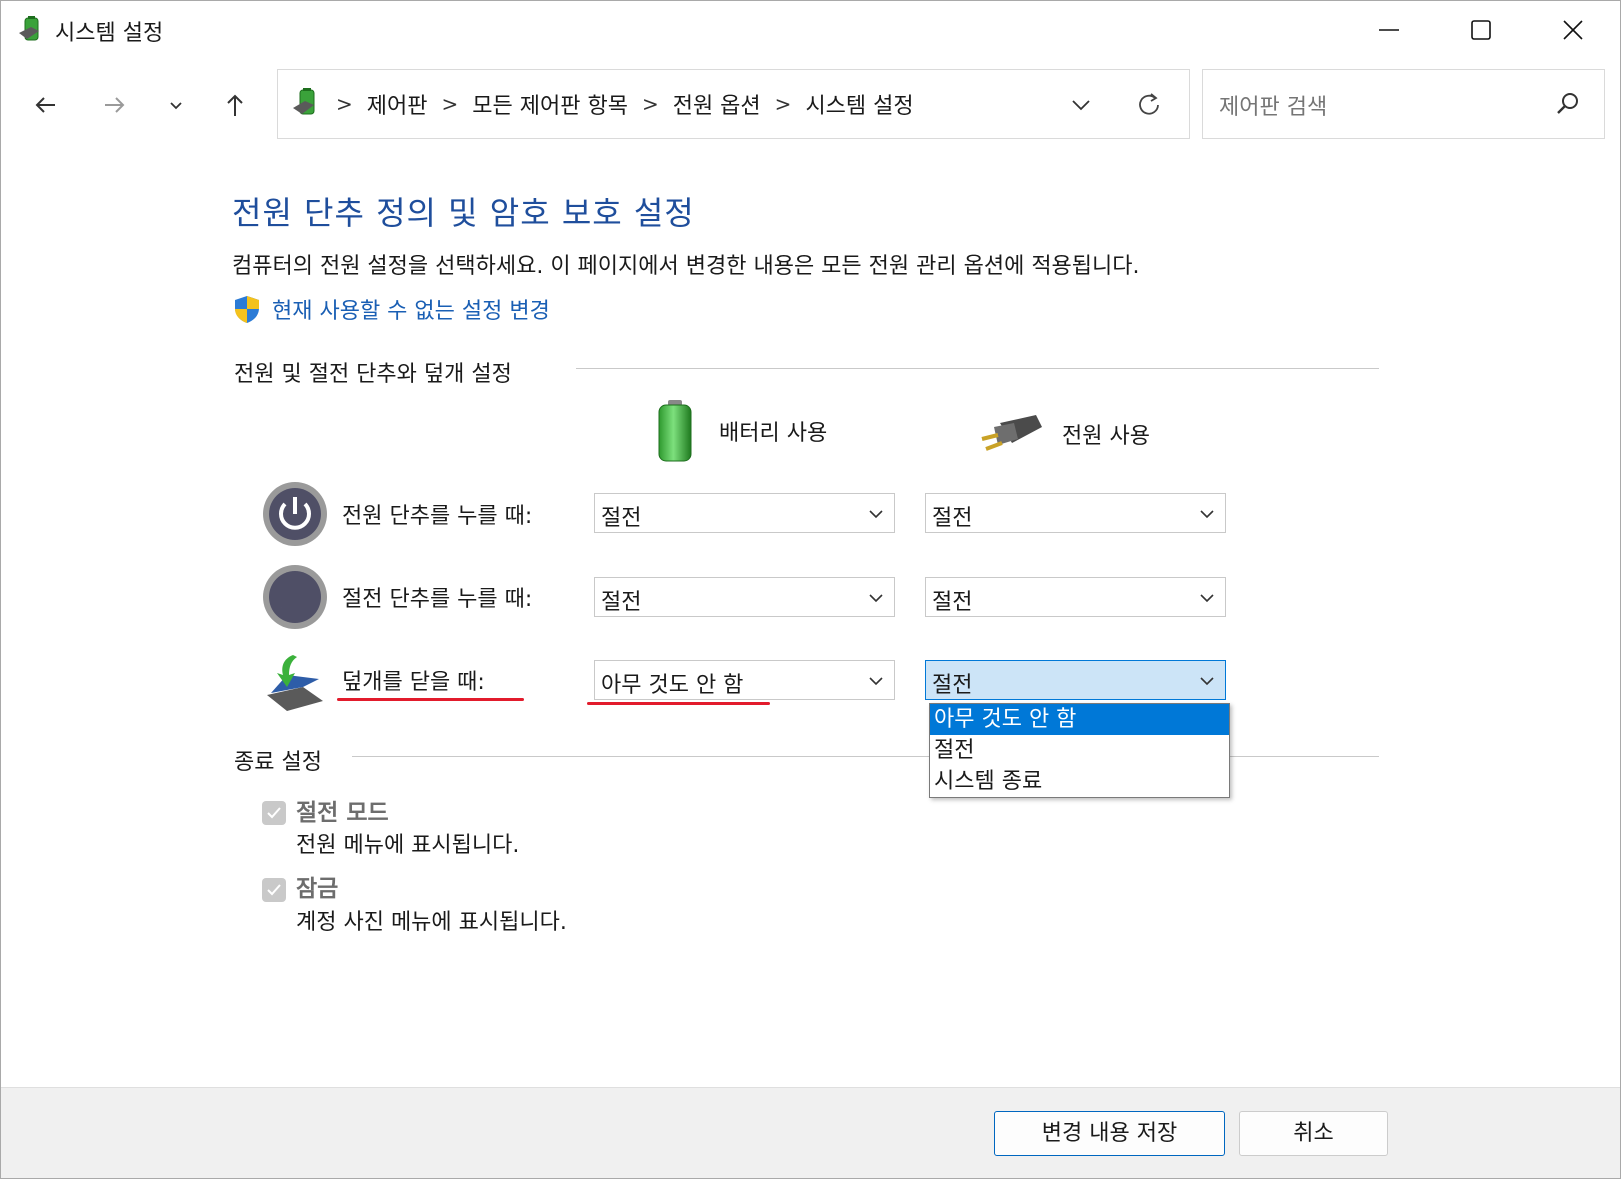 This screenshot has width=1621, height=1179. I want to click on dropdown-option-sleep: 절전, so click(1079, 750).